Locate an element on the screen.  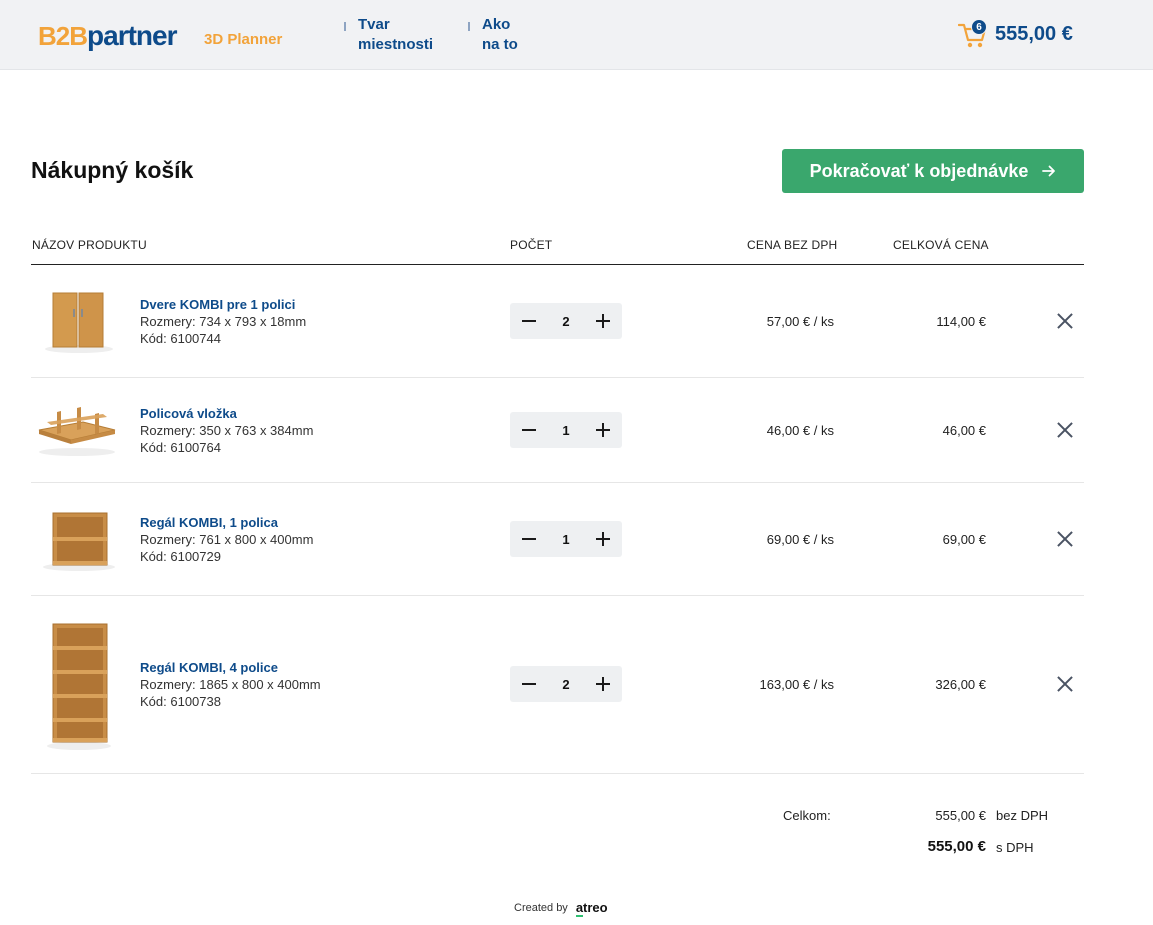
product-name-link: Policová vložka is located at coordinates (226, 413).